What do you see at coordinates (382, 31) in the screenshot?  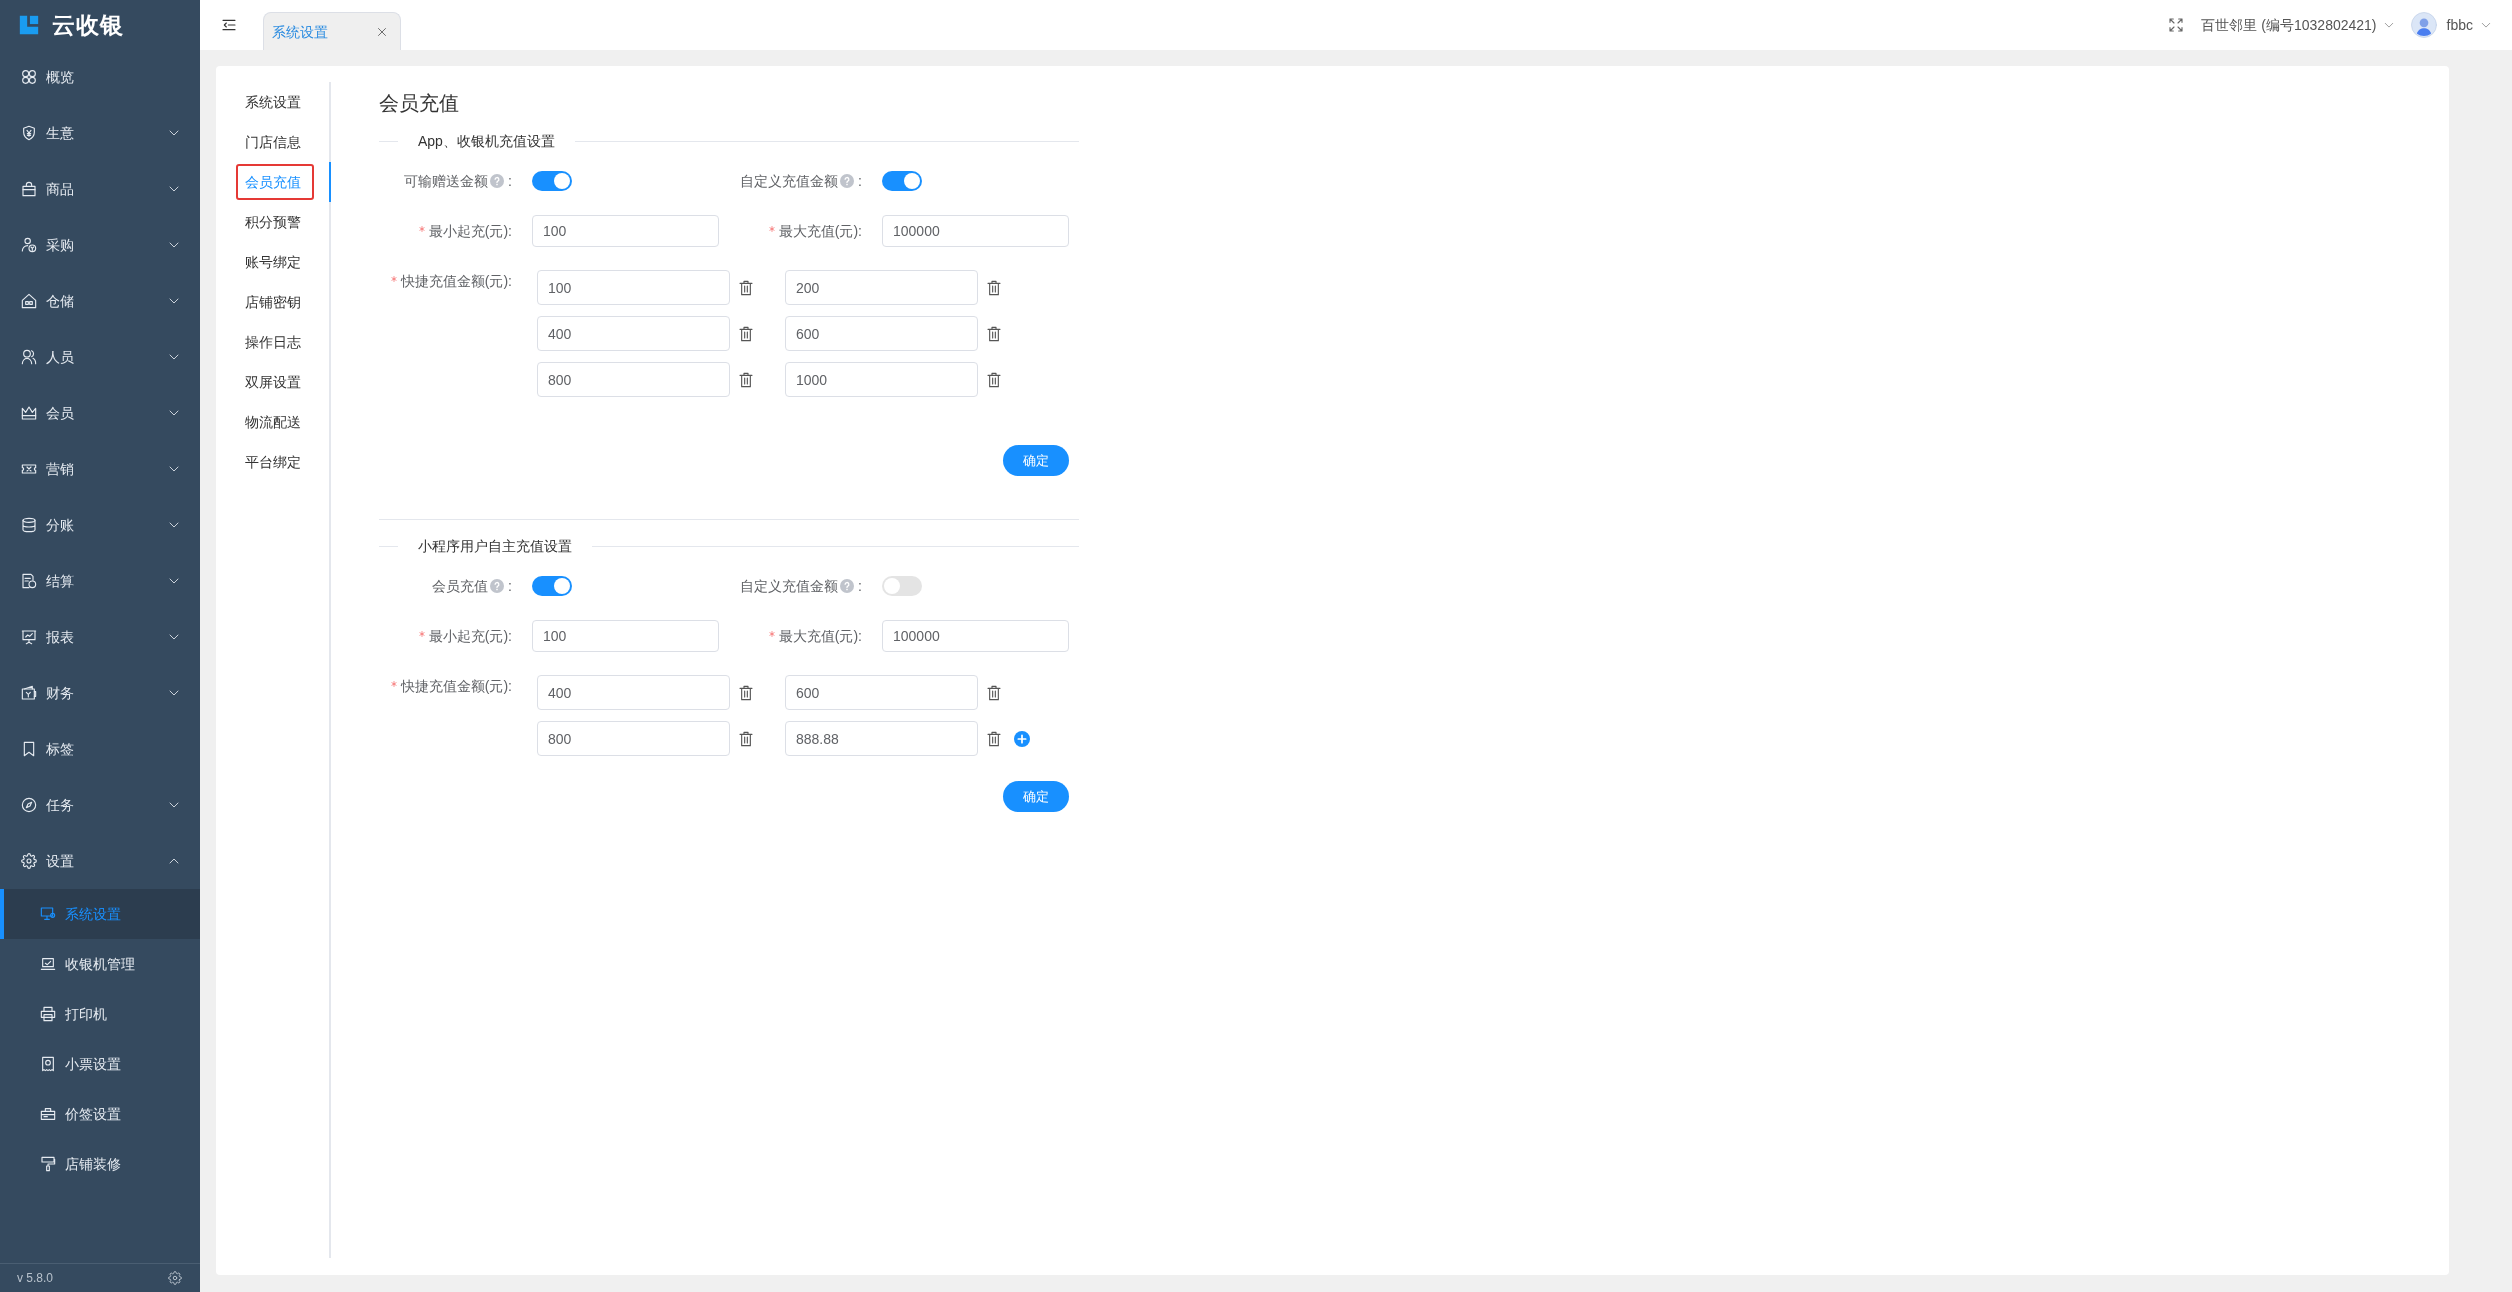 I see `close-icon` at bounding box center [382, 31].